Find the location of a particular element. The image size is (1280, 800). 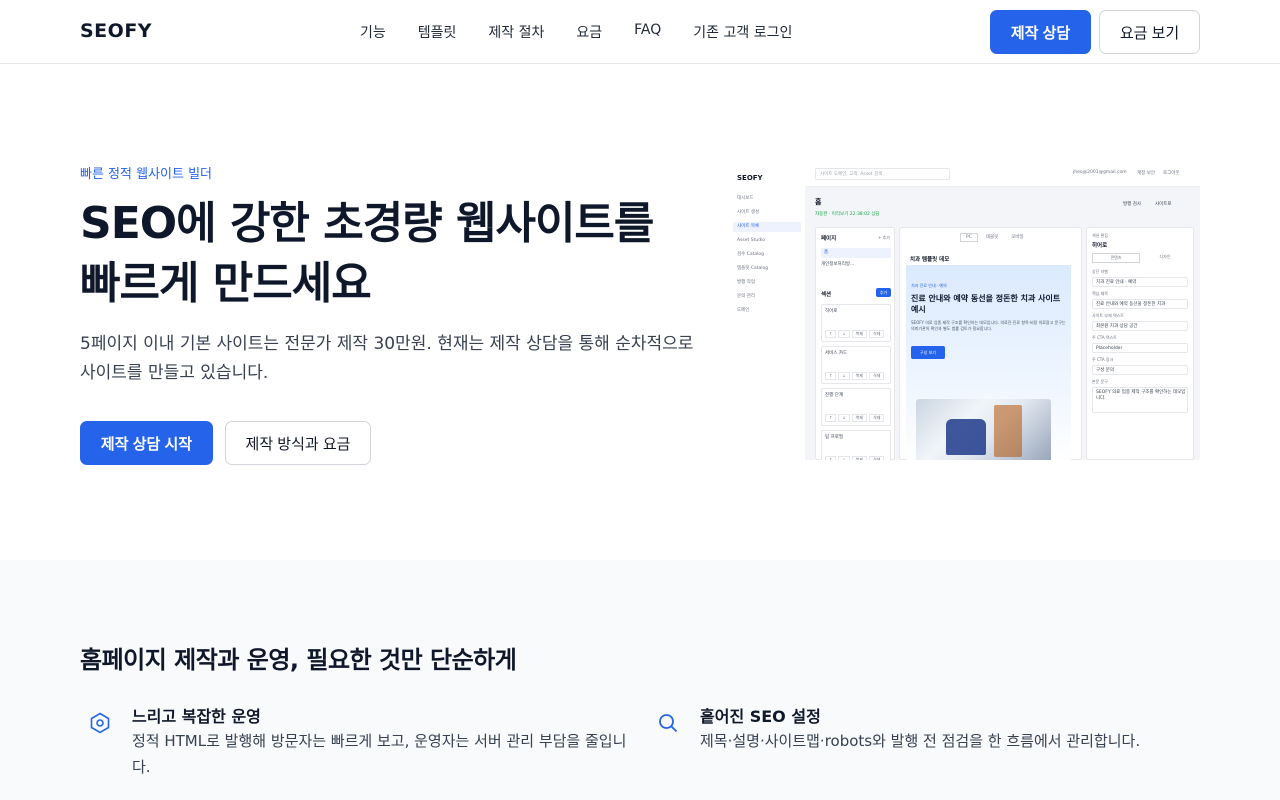

process-pricing-button: 제작 방식과 요금 is located at coordinates (298, 443).